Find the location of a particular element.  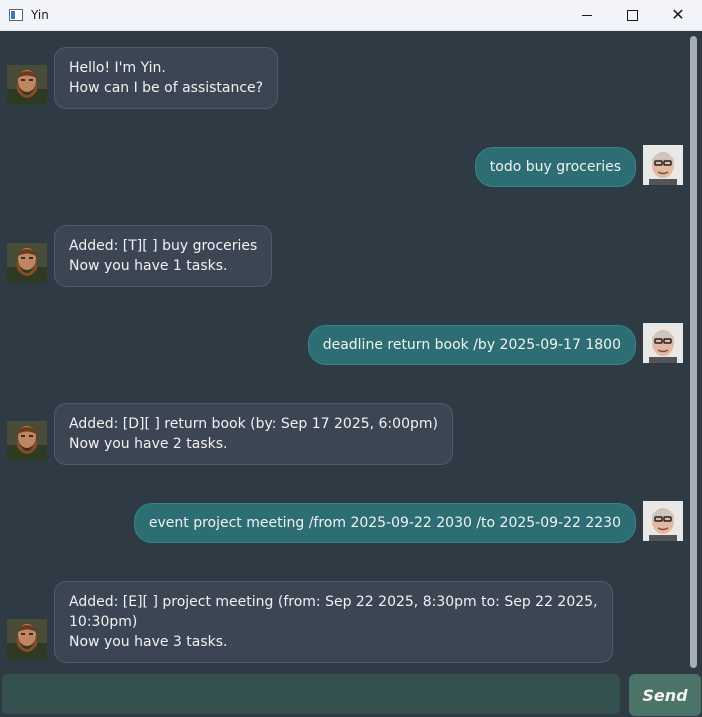

send-button: Send is located at coordinates (665, 695).